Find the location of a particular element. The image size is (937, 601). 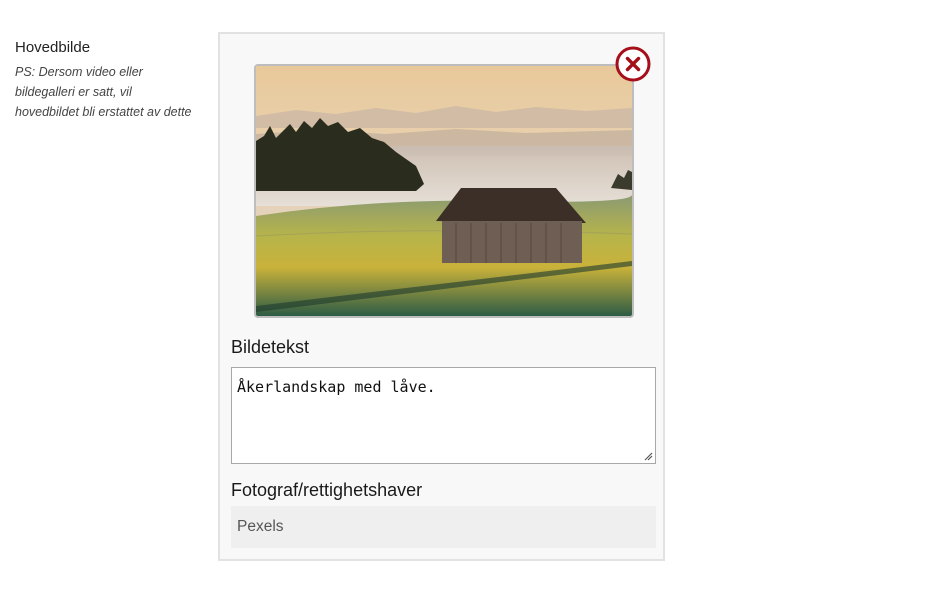

caption-label: Bildetekst is located at coordinates (270, 347).